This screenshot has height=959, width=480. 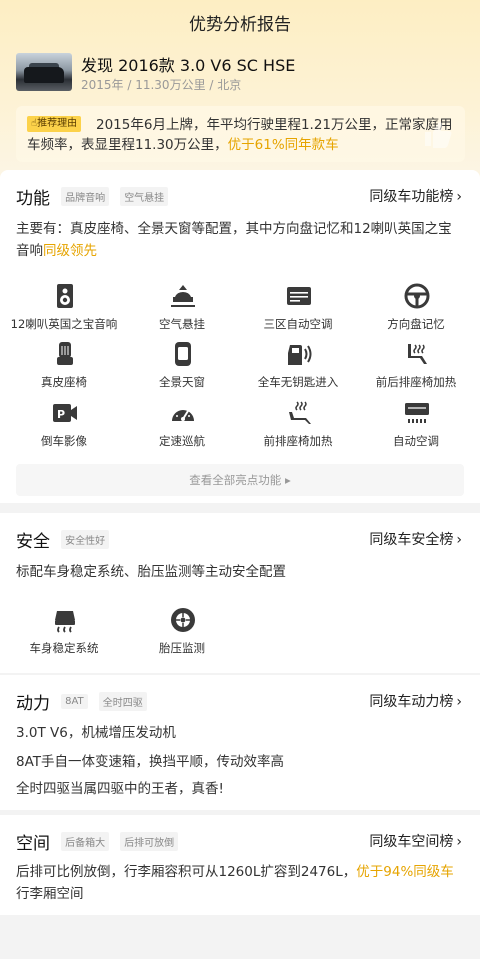 I want to click on space-tag: 后备箱大, so click(x=85, y=841).